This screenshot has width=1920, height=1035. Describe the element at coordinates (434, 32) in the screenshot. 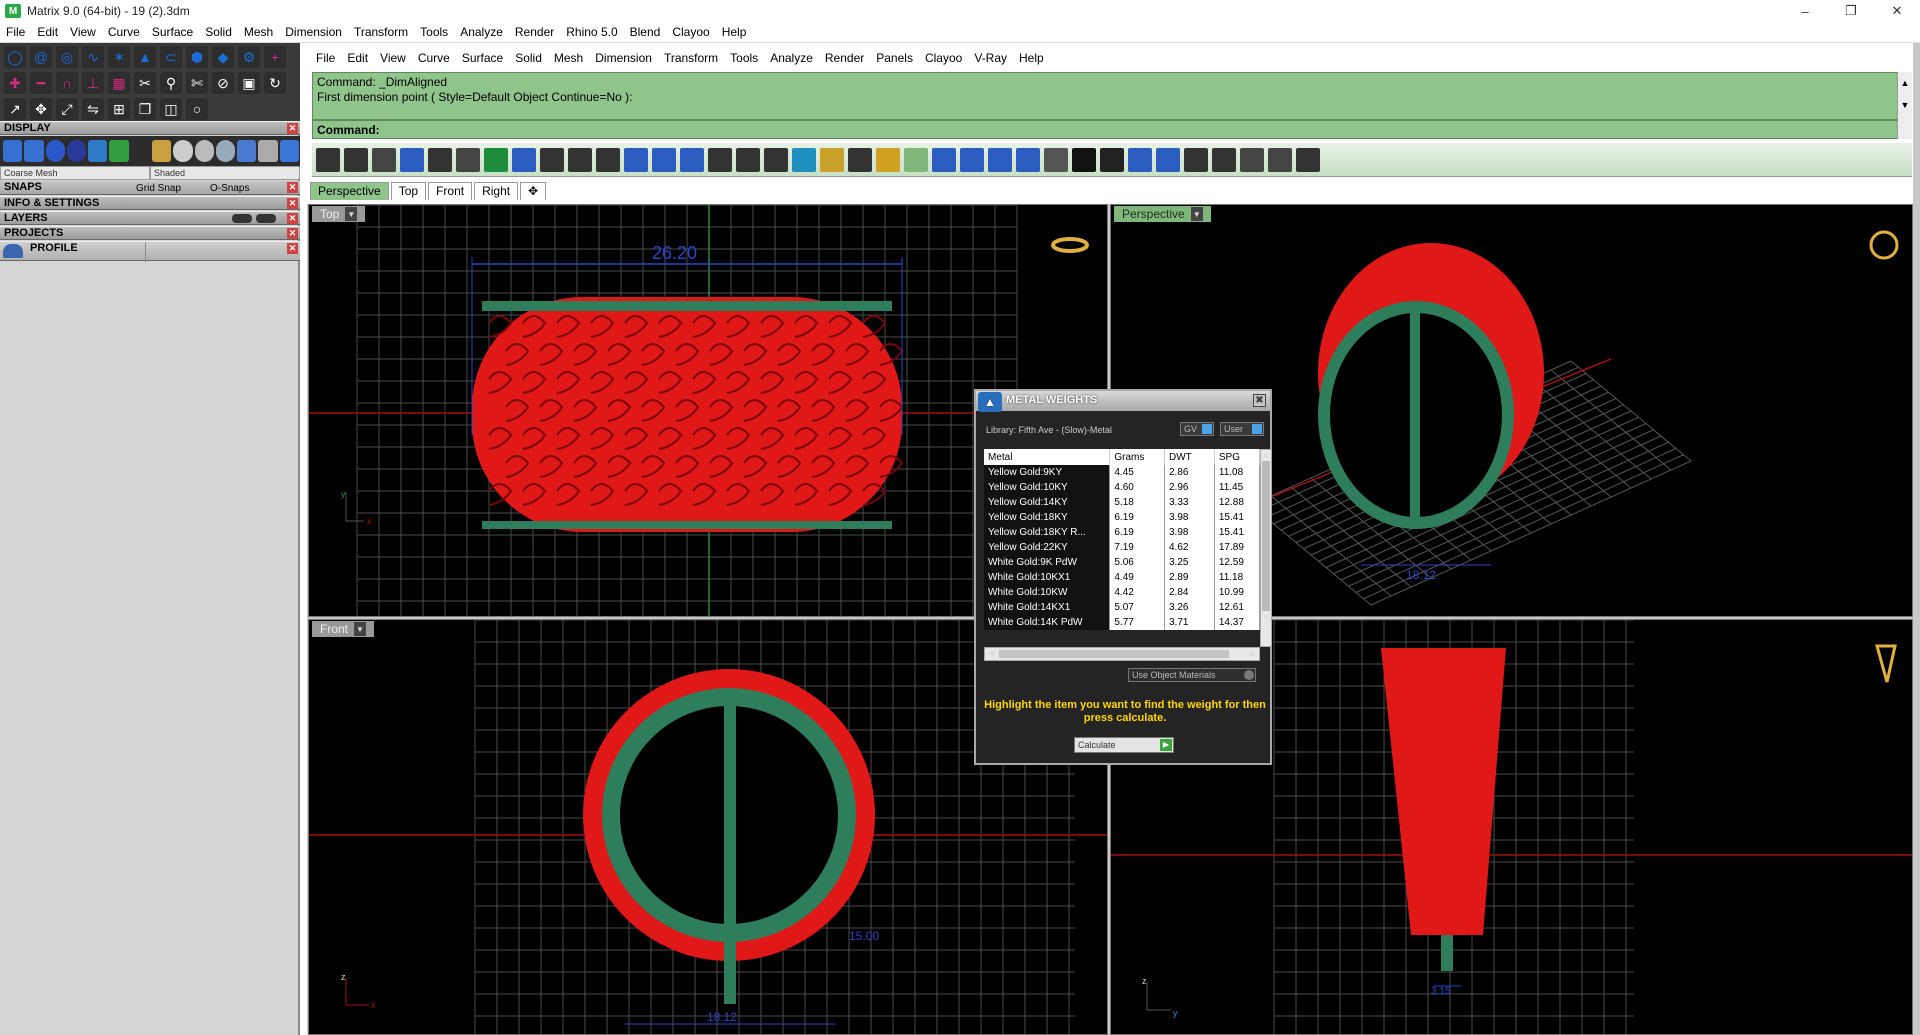

I see `menu-tools: Tools` at that location.